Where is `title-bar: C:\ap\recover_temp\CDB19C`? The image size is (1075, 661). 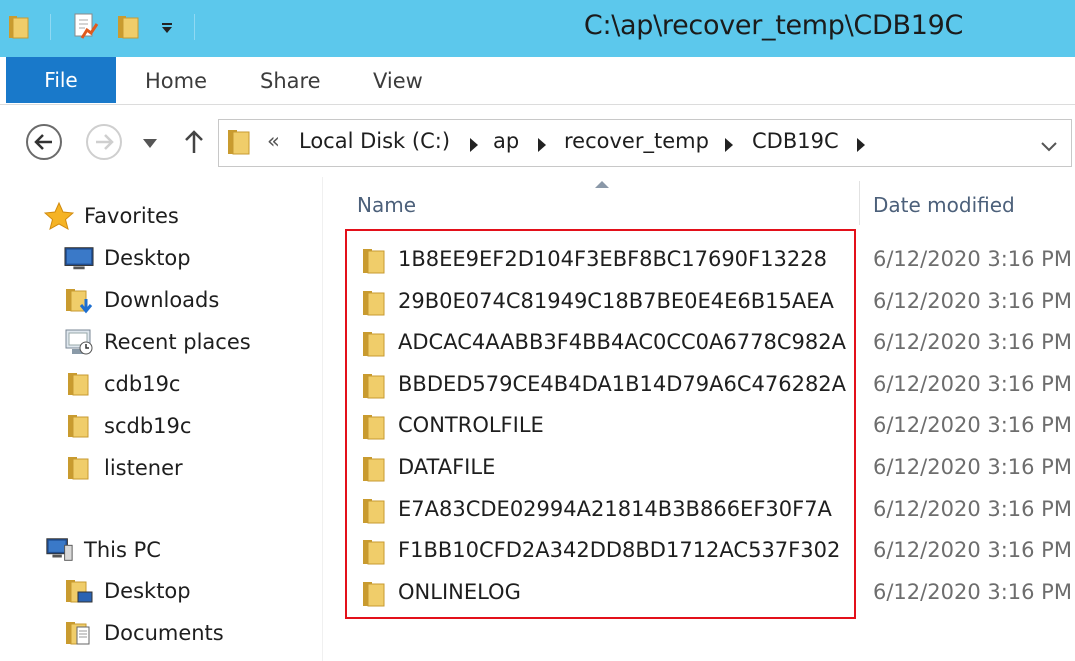
title-bar: C:\ap\recover_temp\CDB19C is located at coordinates (537, 28).